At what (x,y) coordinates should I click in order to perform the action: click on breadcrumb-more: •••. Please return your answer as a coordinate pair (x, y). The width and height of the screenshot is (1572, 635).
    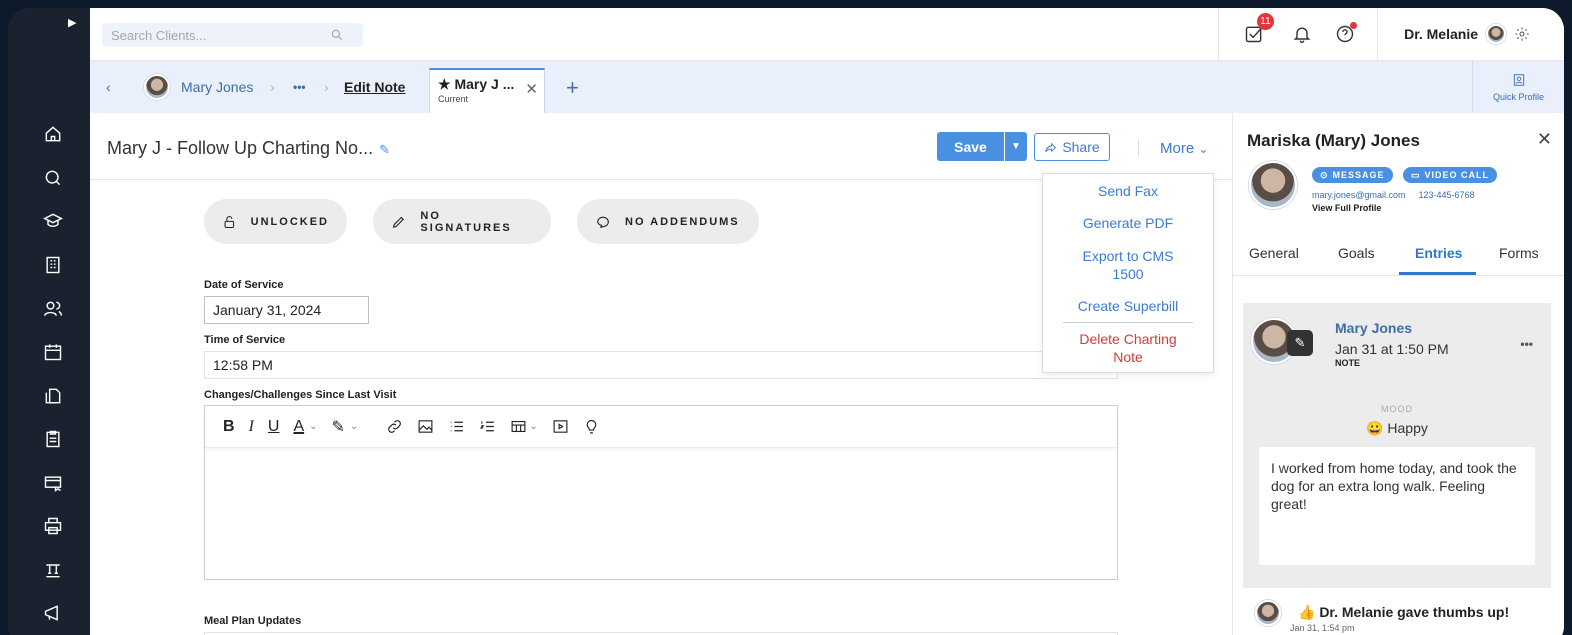
    Looking at the image, I should click on (299, 87).